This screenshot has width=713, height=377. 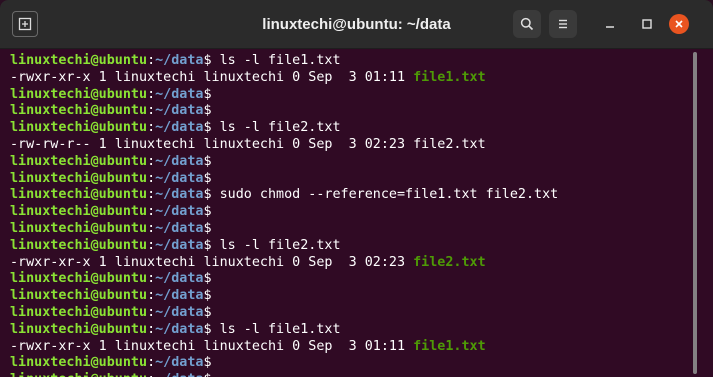 I want to click on menu-button, so click(x=563, y=24).